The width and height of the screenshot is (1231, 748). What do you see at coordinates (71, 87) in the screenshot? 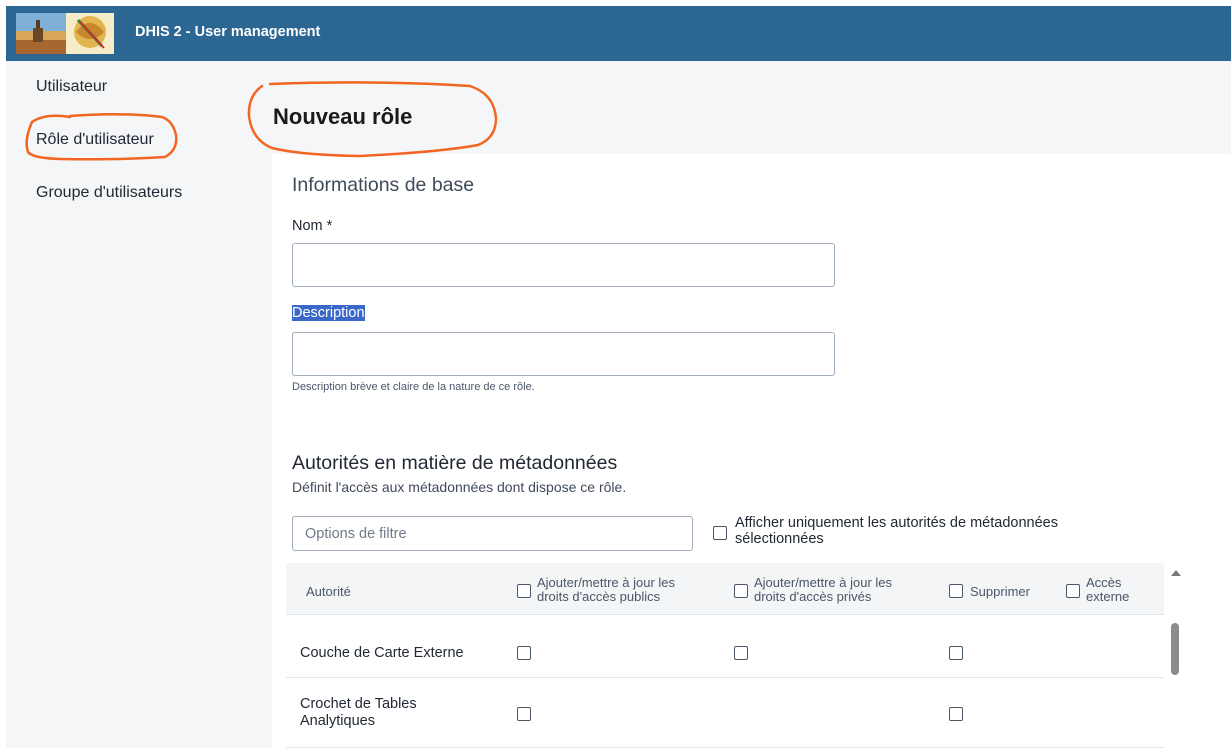
I see `sidebar-item-utilisateur: Utilisateur` at bounding box center [71, 87].